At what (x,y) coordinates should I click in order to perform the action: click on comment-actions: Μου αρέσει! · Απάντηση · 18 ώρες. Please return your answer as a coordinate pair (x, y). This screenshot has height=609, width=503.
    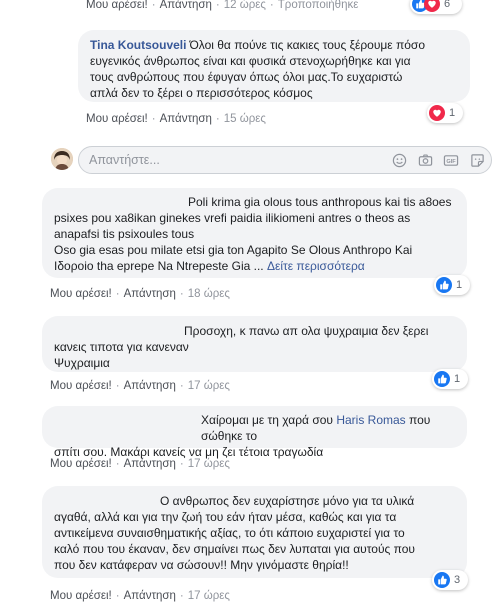
    Looking at the image, I should click on (140, 294).